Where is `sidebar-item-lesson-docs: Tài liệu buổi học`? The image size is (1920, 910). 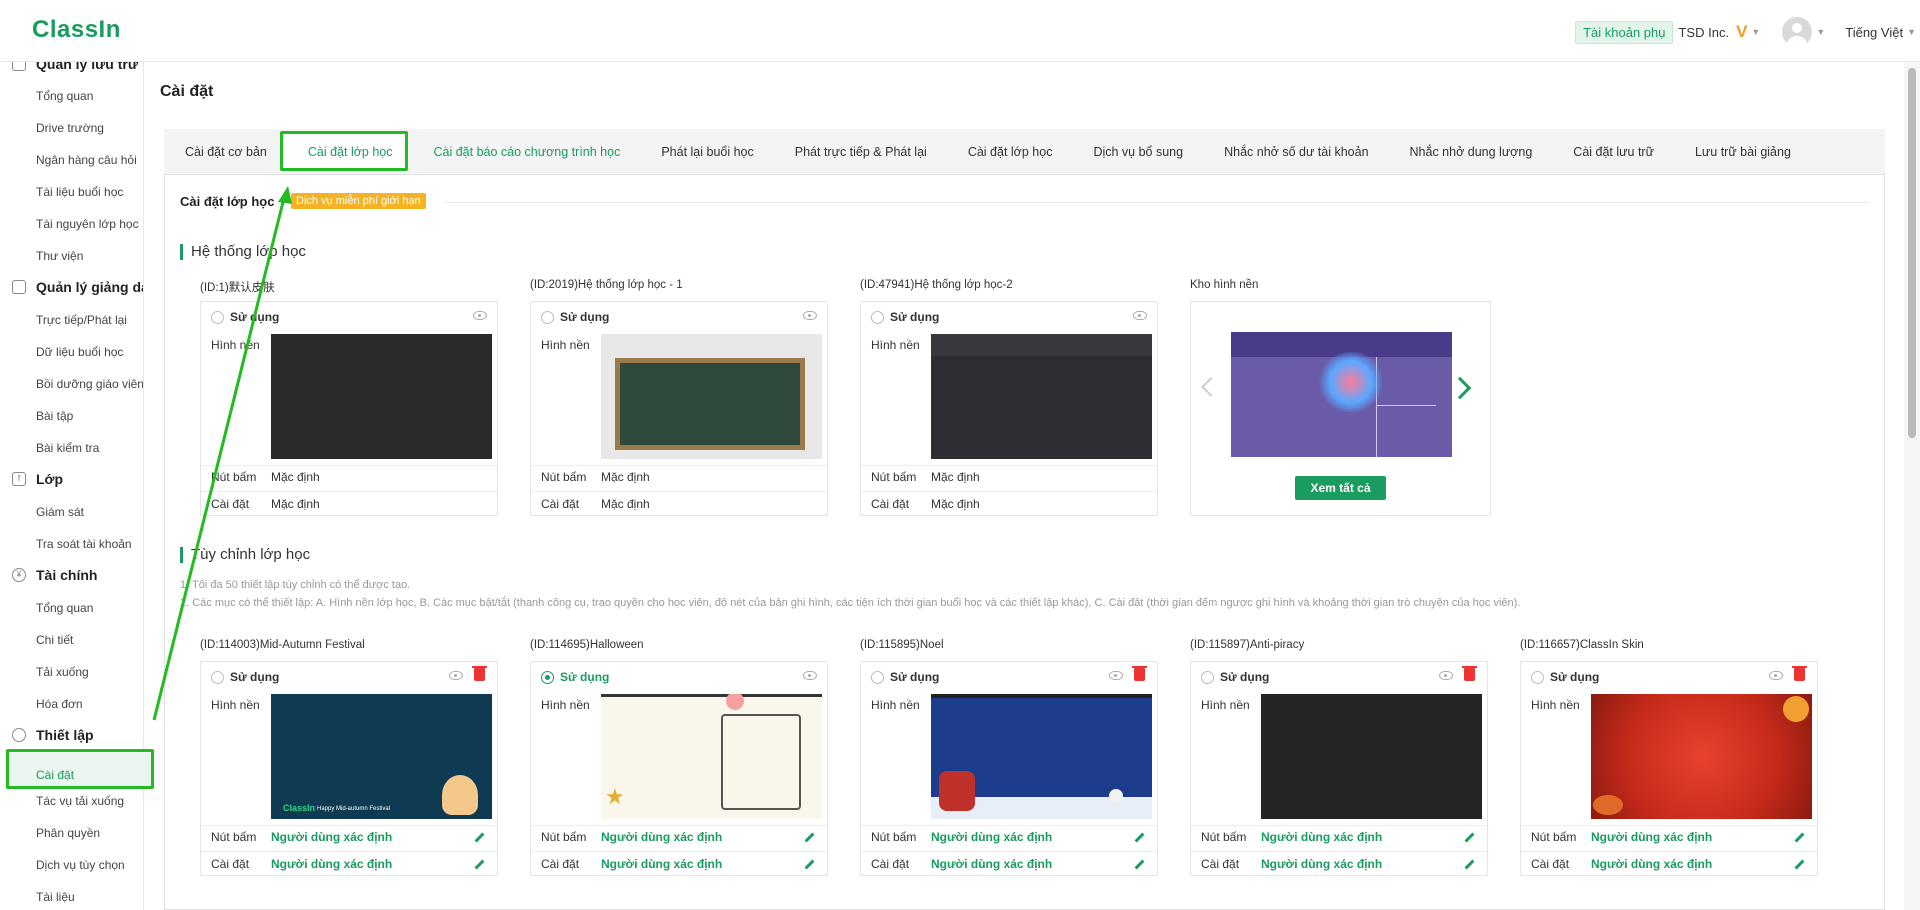
sidebar-item-lesson-docs: Tài liệu buổi học is located at coordinates (79, 192).